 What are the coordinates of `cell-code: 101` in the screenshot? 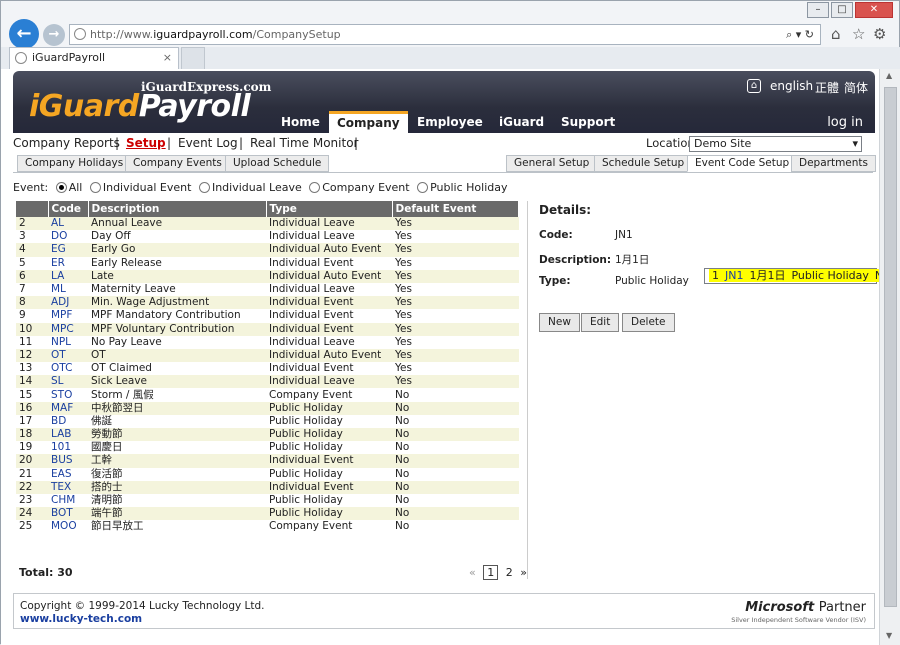 It's located at (68, 448).